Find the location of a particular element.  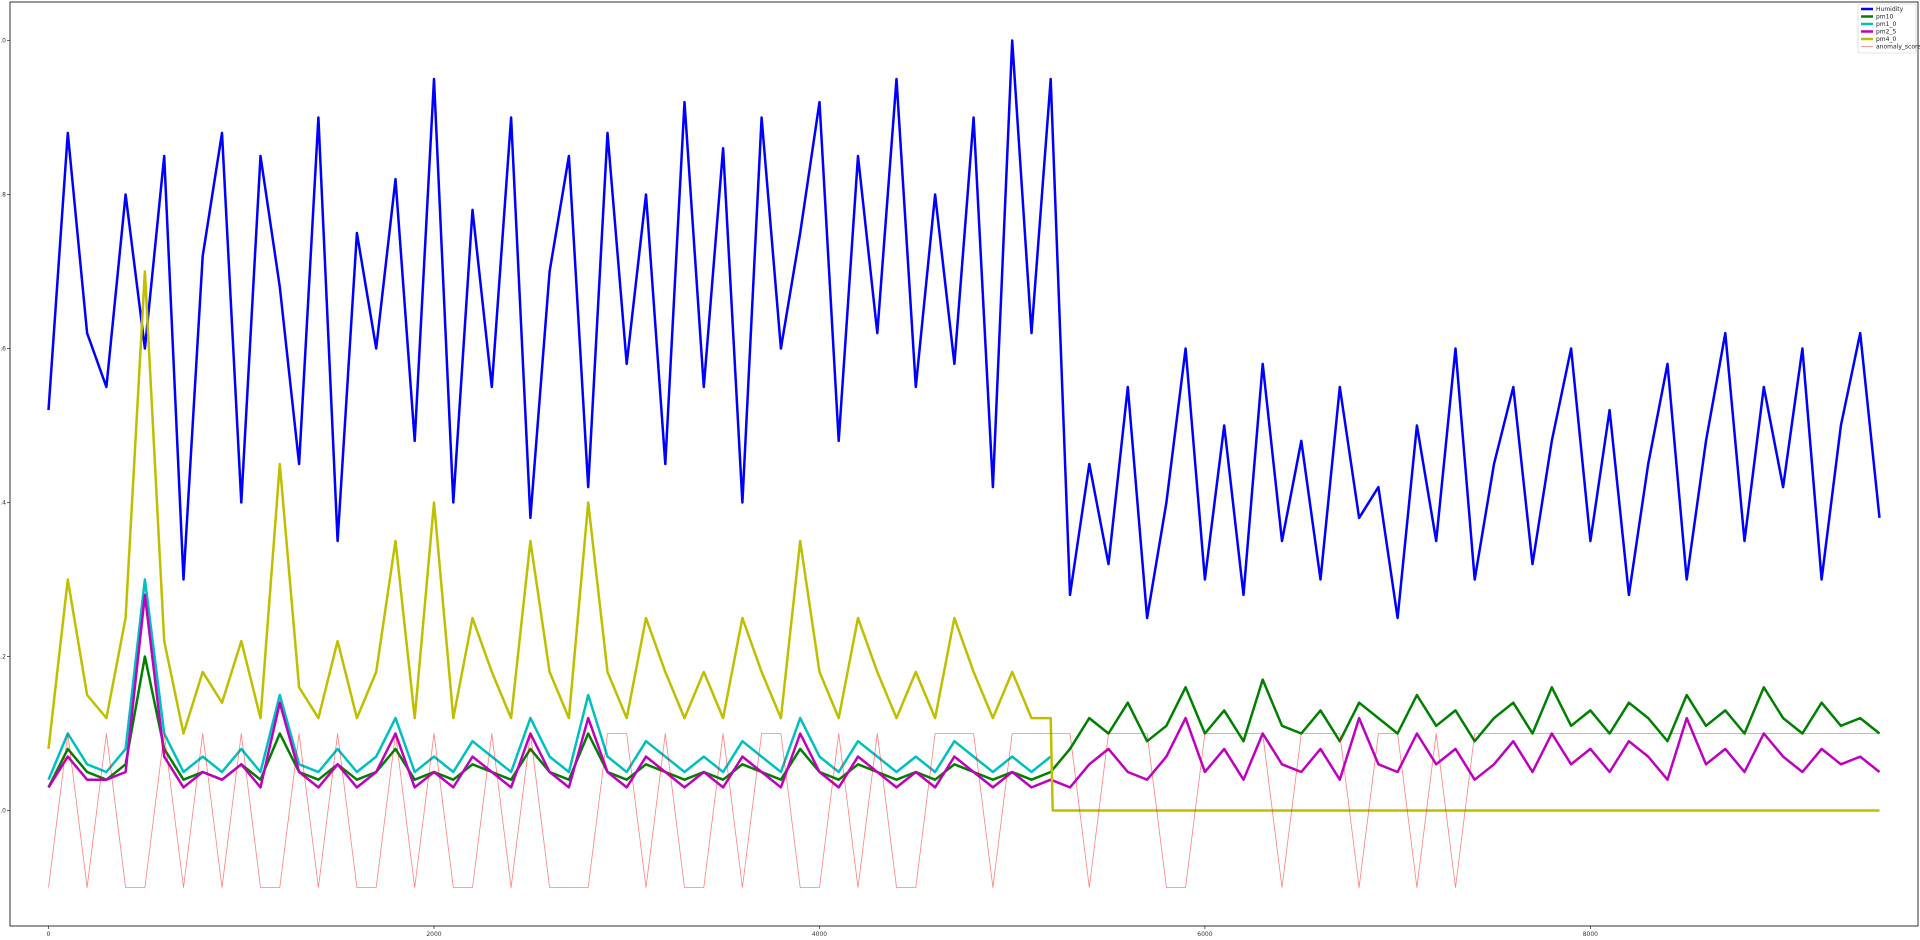

legend-label: Humidity is located at coordinates (1890, 9).